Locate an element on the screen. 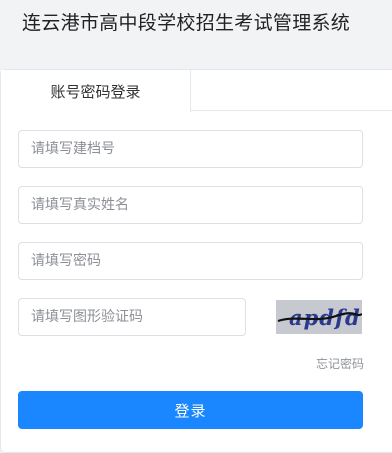  tab-account-password-login: 账号密码登录 is located at coordinates (96, 91).